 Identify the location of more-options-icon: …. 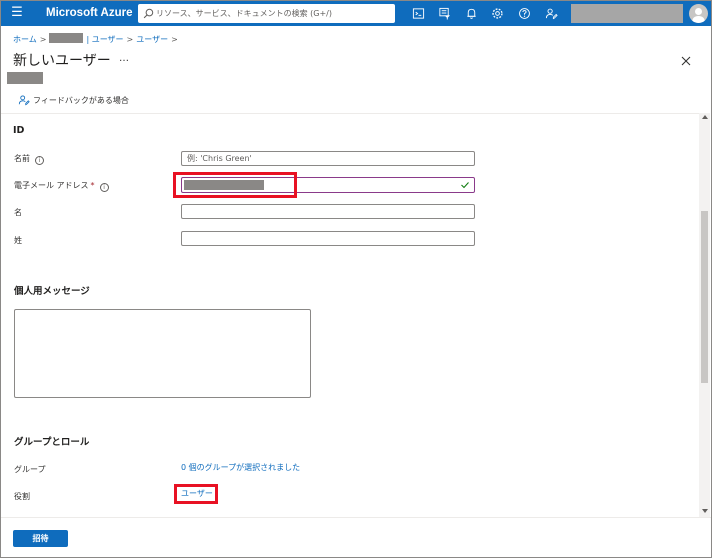
(124, 58).